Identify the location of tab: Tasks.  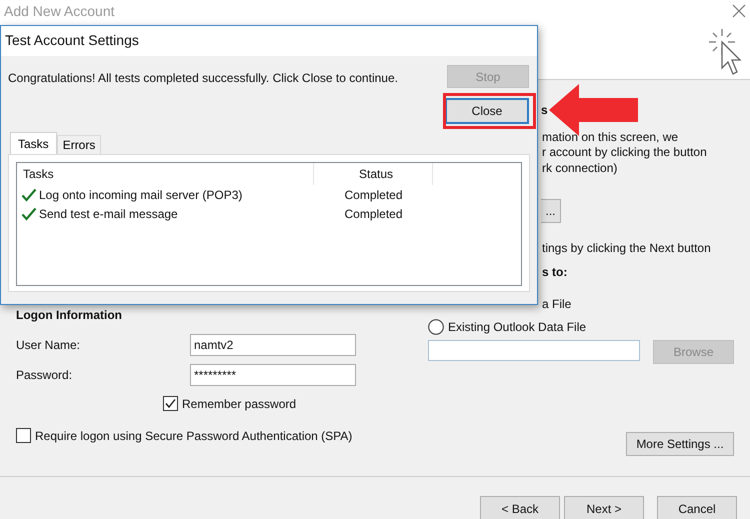
(33, 143).